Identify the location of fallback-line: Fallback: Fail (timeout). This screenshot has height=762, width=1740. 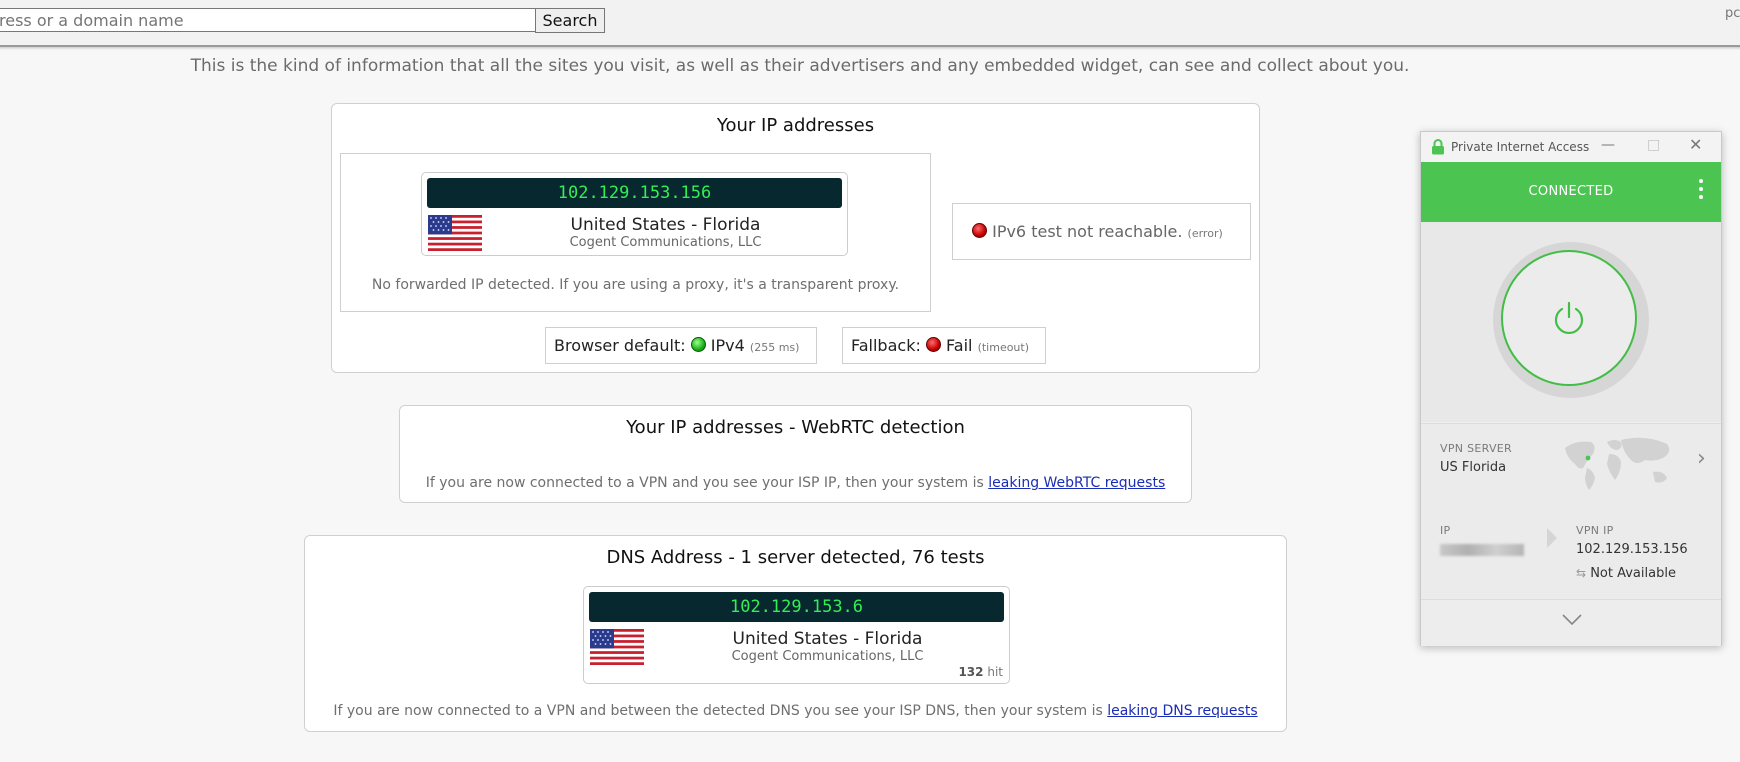
(940, 345).